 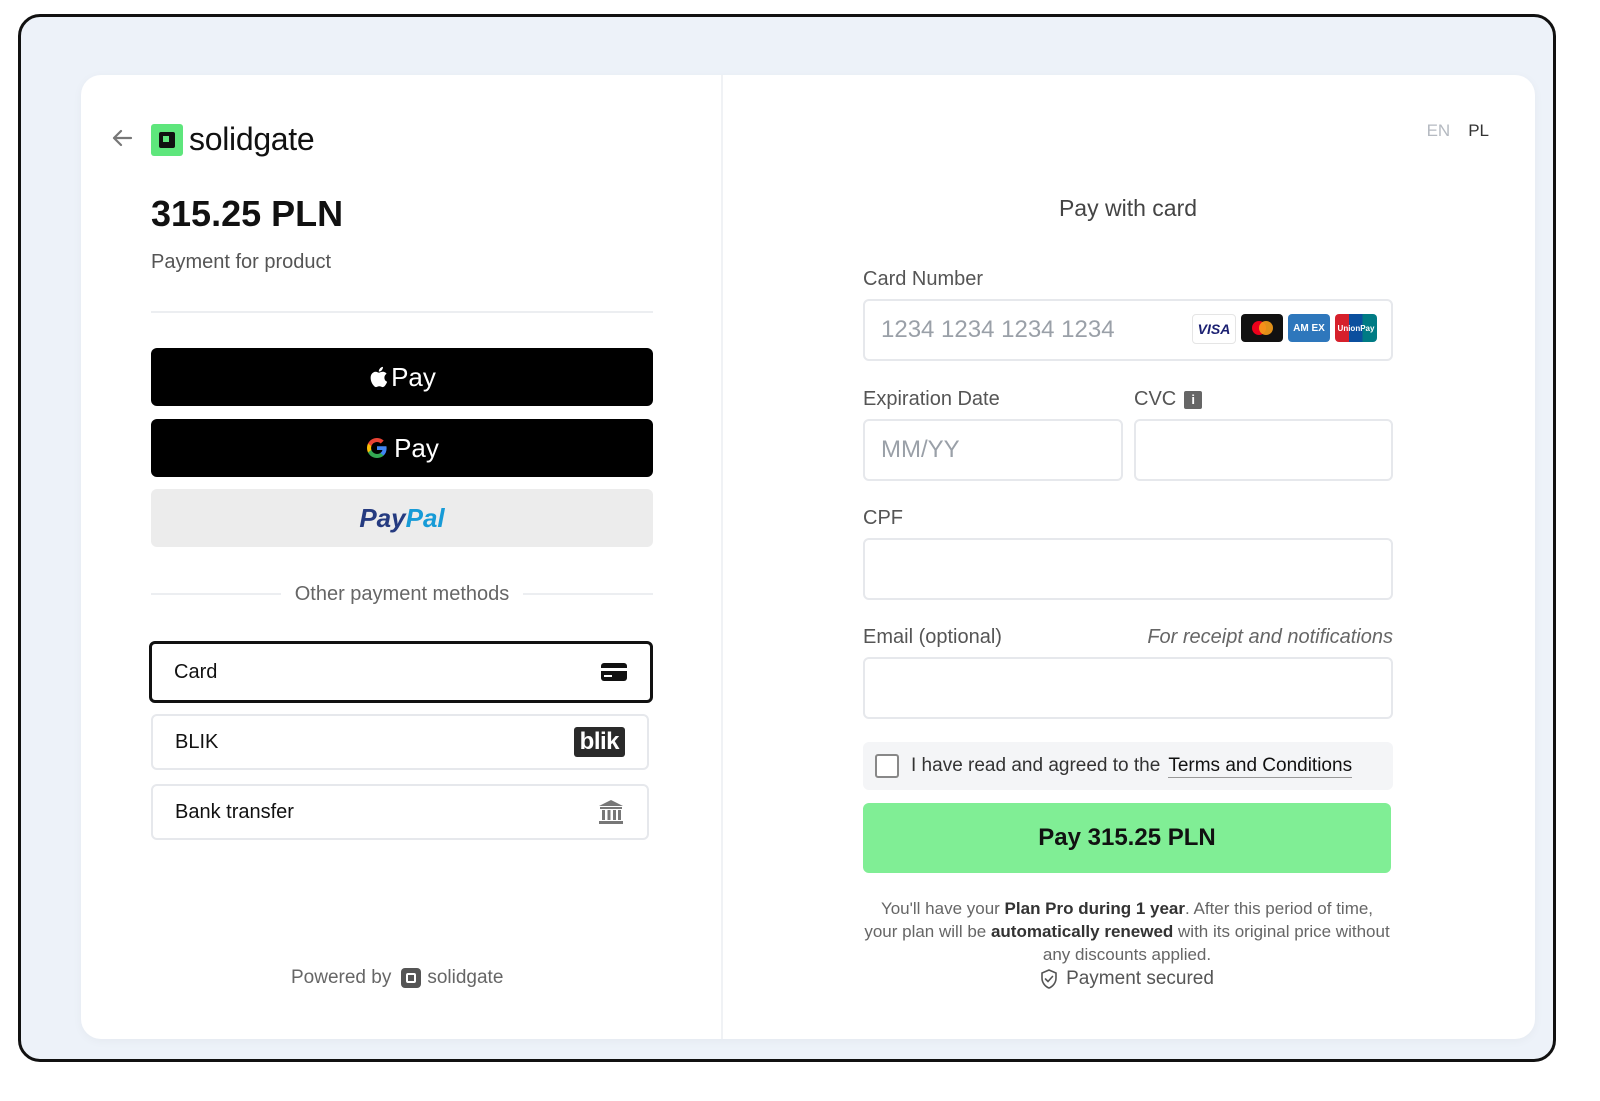 I want to click on method-blik: BLIK blik, so click(x=400, y=742).